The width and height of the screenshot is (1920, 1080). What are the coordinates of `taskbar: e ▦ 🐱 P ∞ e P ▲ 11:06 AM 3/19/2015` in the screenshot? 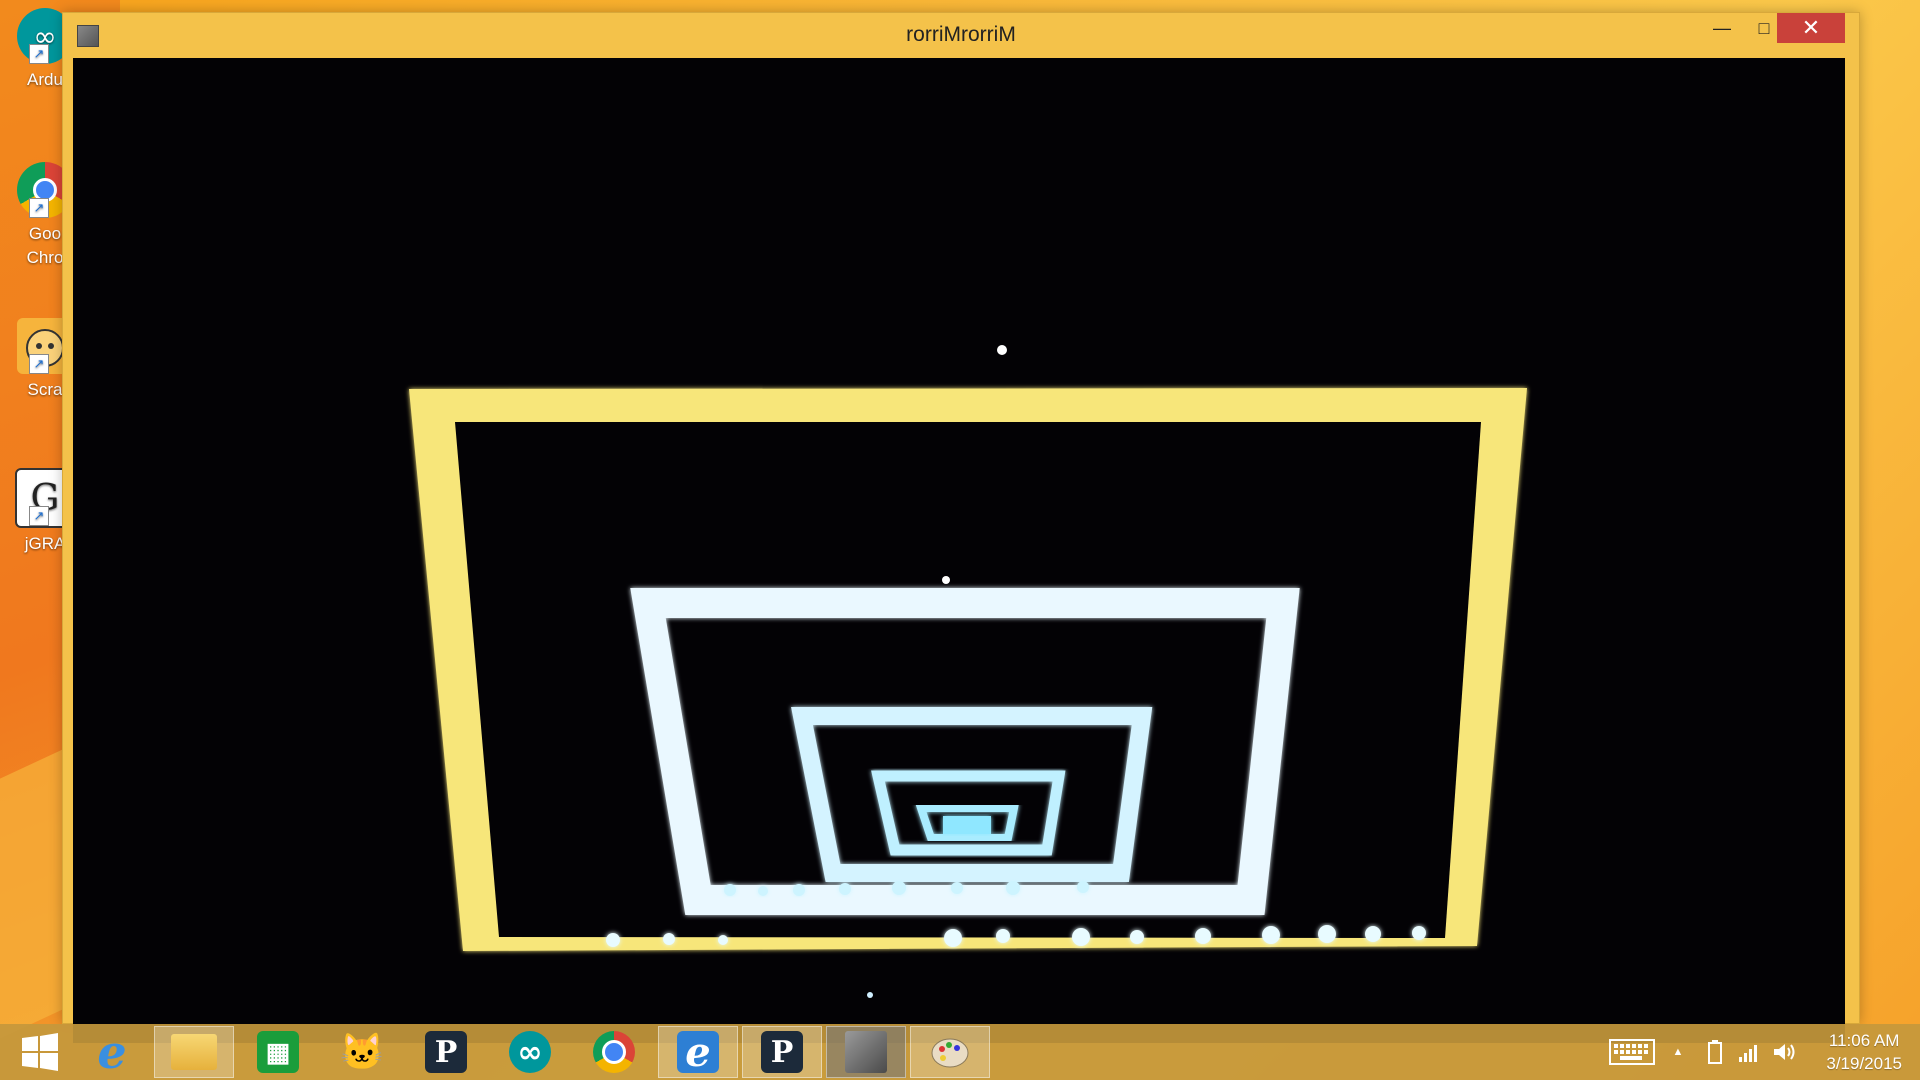 It's located at (960, 1052).